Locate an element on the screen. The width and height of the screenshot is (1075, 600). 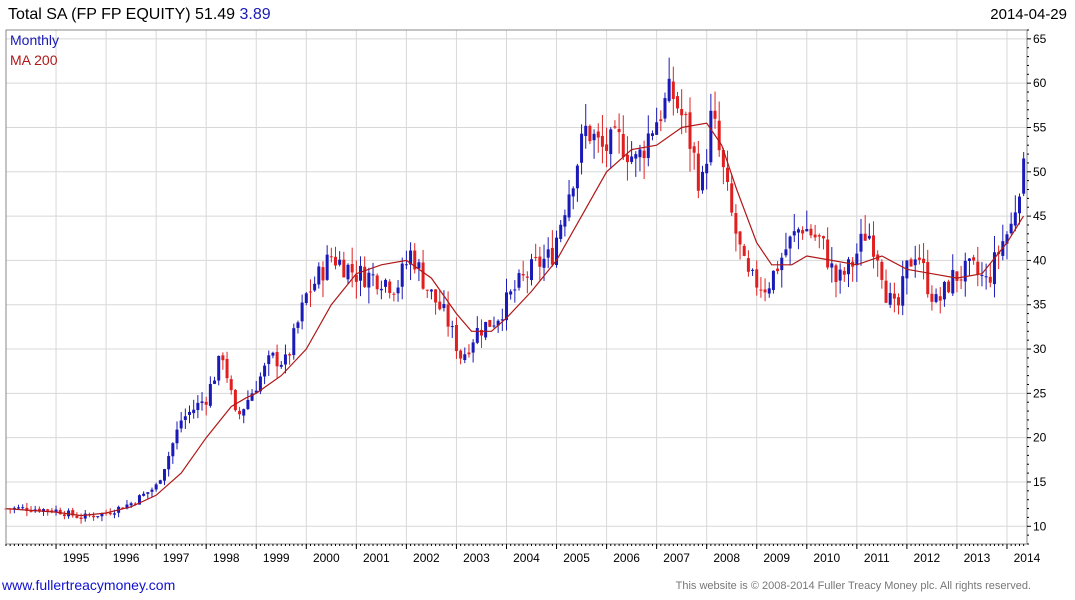
y-tick-label: 10 is located at coordinates (1040, 526).